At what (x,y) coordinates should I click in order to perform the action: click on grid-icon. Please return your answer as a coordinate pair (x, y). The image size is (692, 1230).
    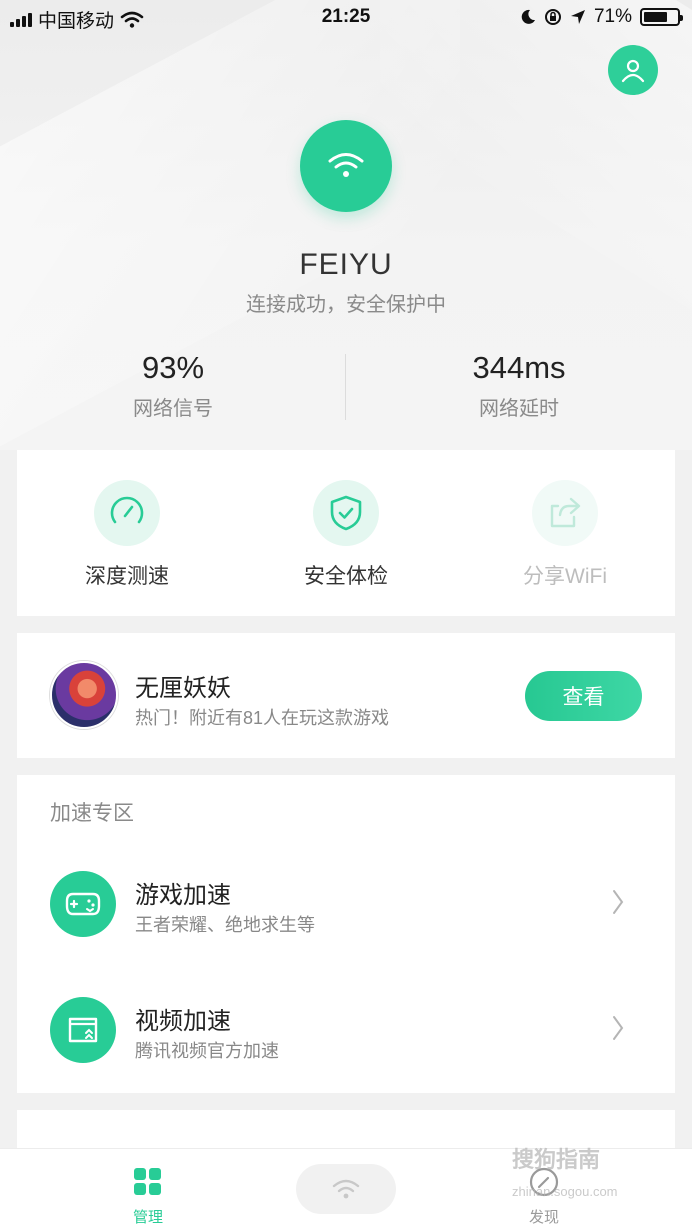
    Looking at the image, I should click on (147, 1181).